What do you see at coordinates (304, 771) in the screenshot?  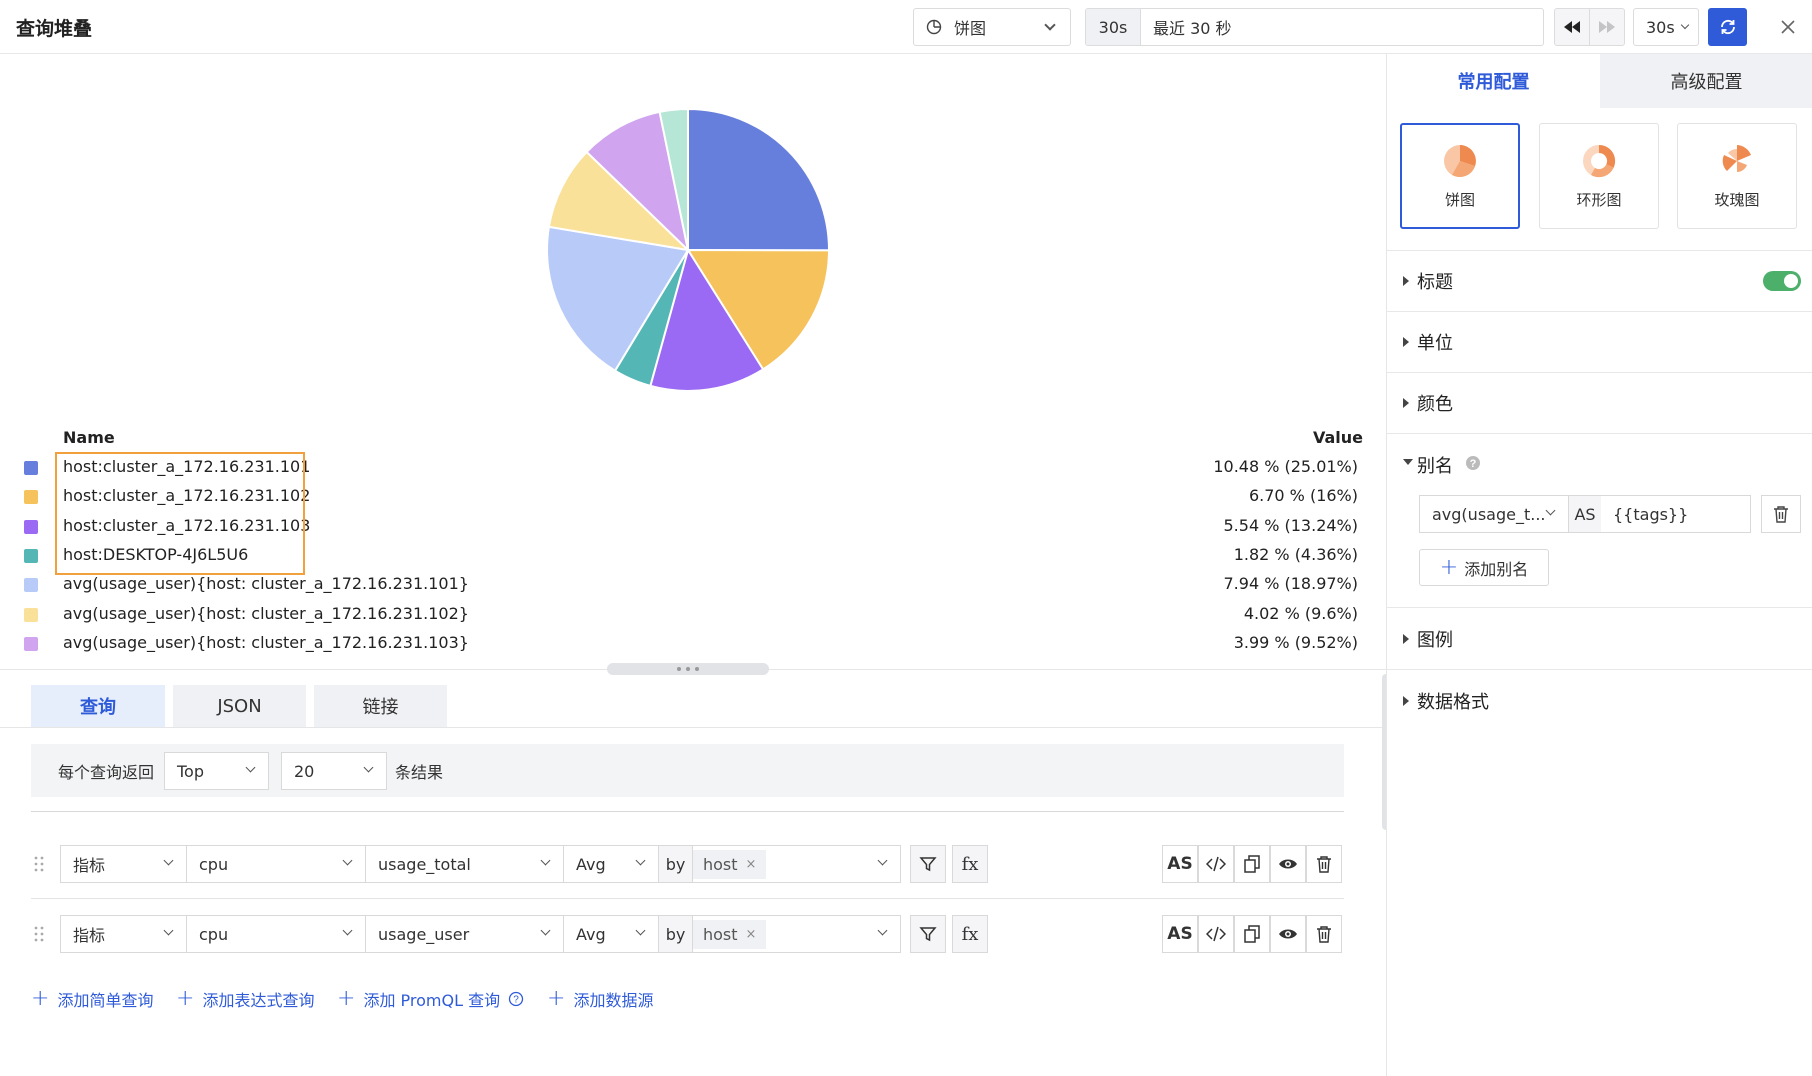 I see `count-value: 20` at bounding box center [304, 771].